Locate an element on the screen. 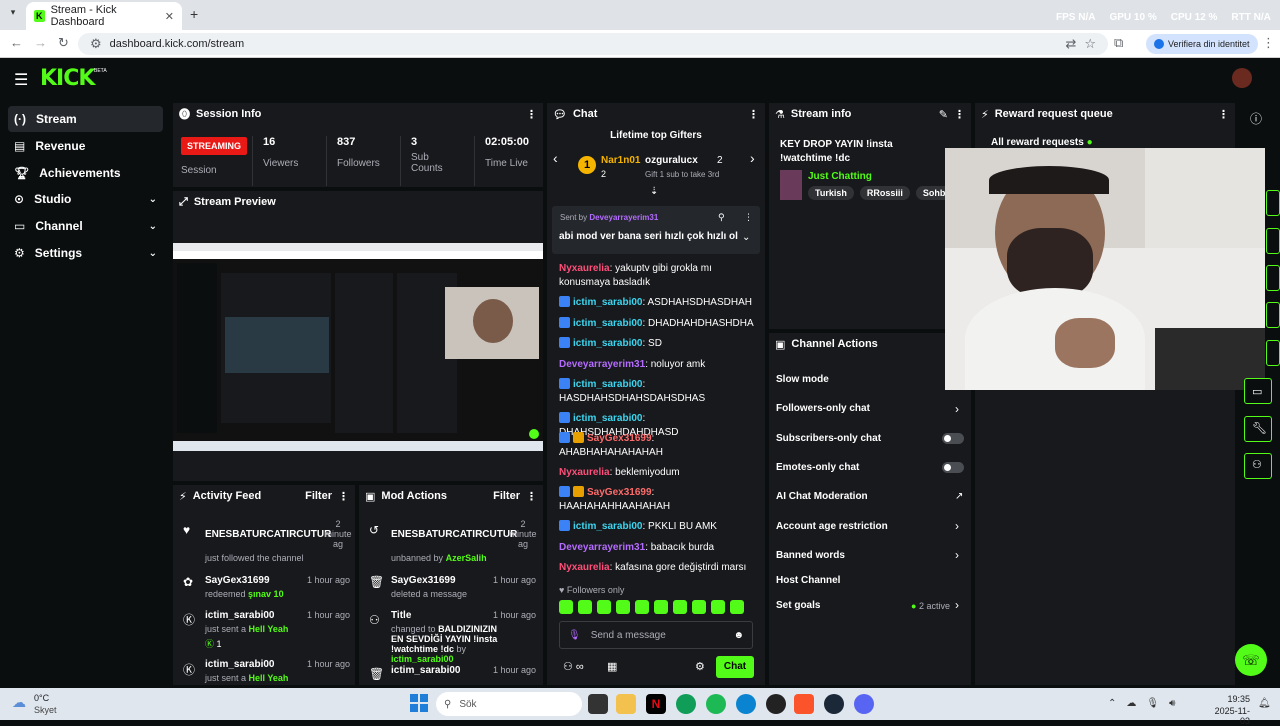 This screenshot has height=726, width=1280. chrome-icon is located at coordinates (686, 704).